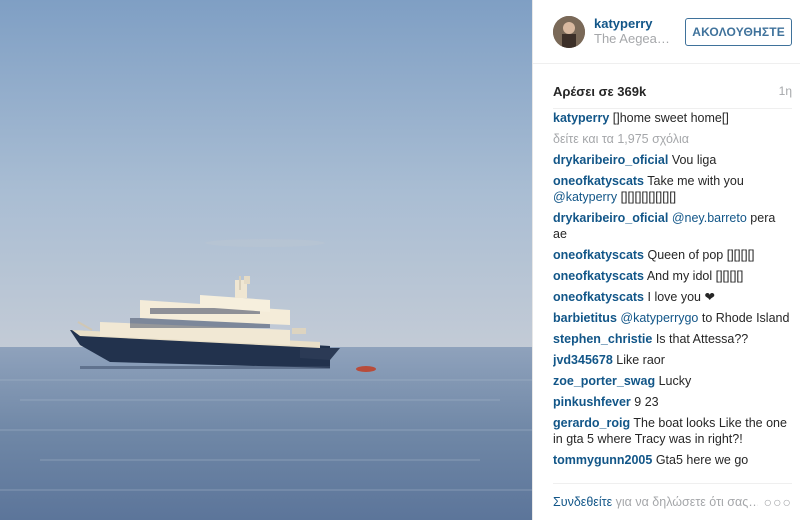  Describe the element at coordinates (672, 86) in the screenshot. I see `likes-row: Αρέσει σε 369k 1η` at that location.